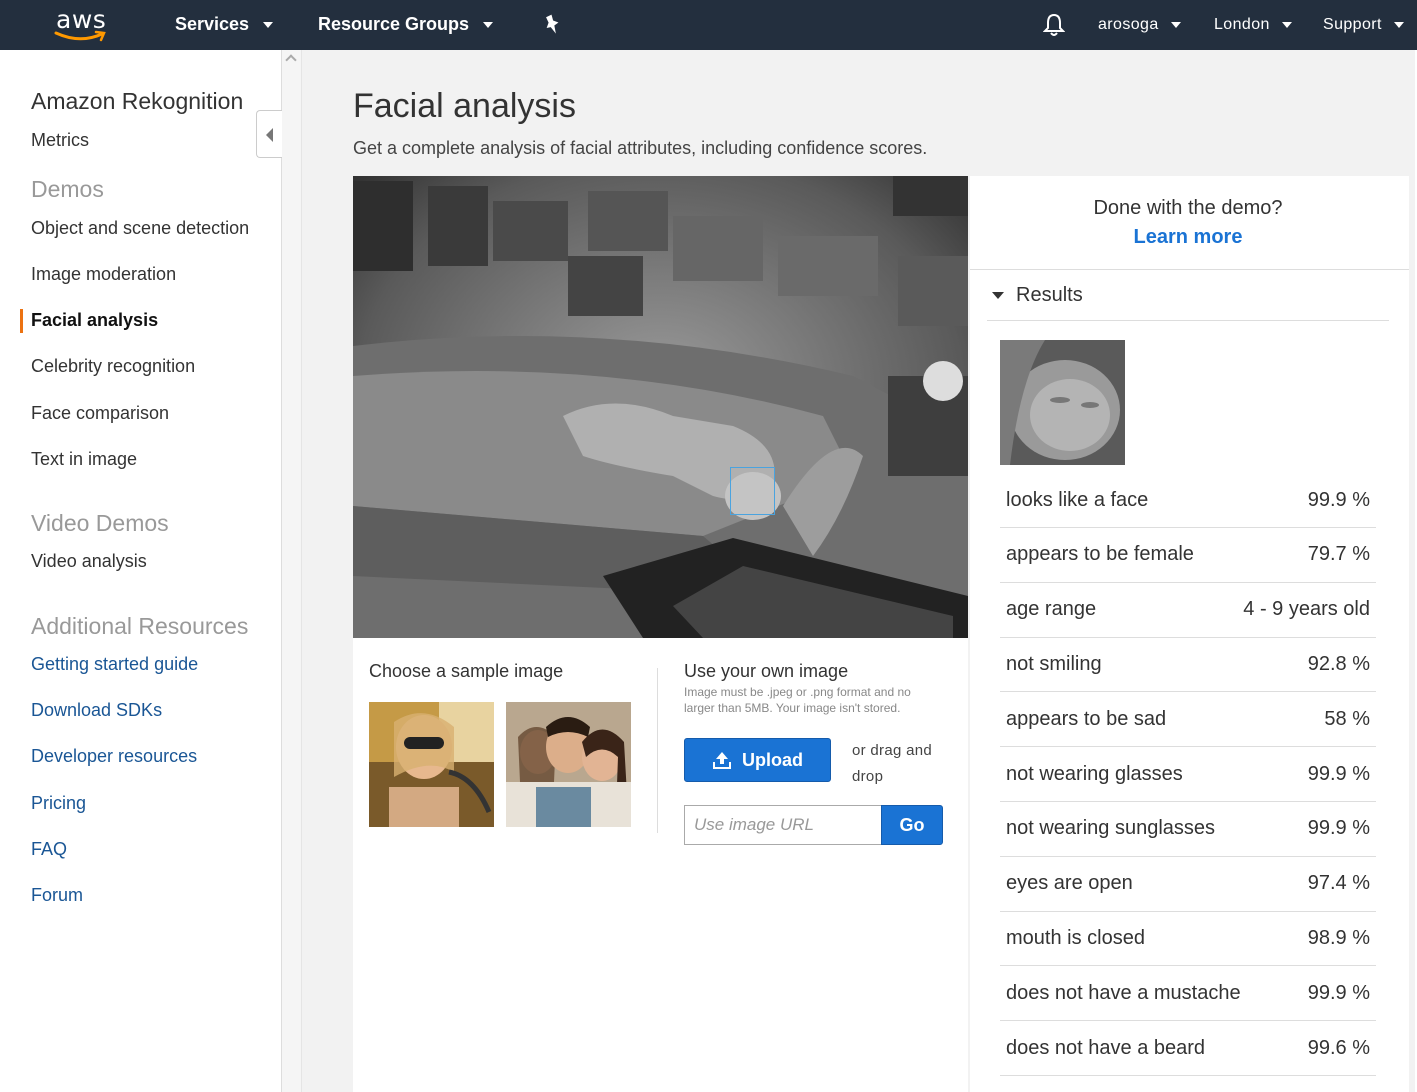 This screenshot has width=1417, height=1092. What do you see at coordinates (1051, 609) in the screenshot?
I see `result-attribute-label: age range` at bounding box center [1051, 609].